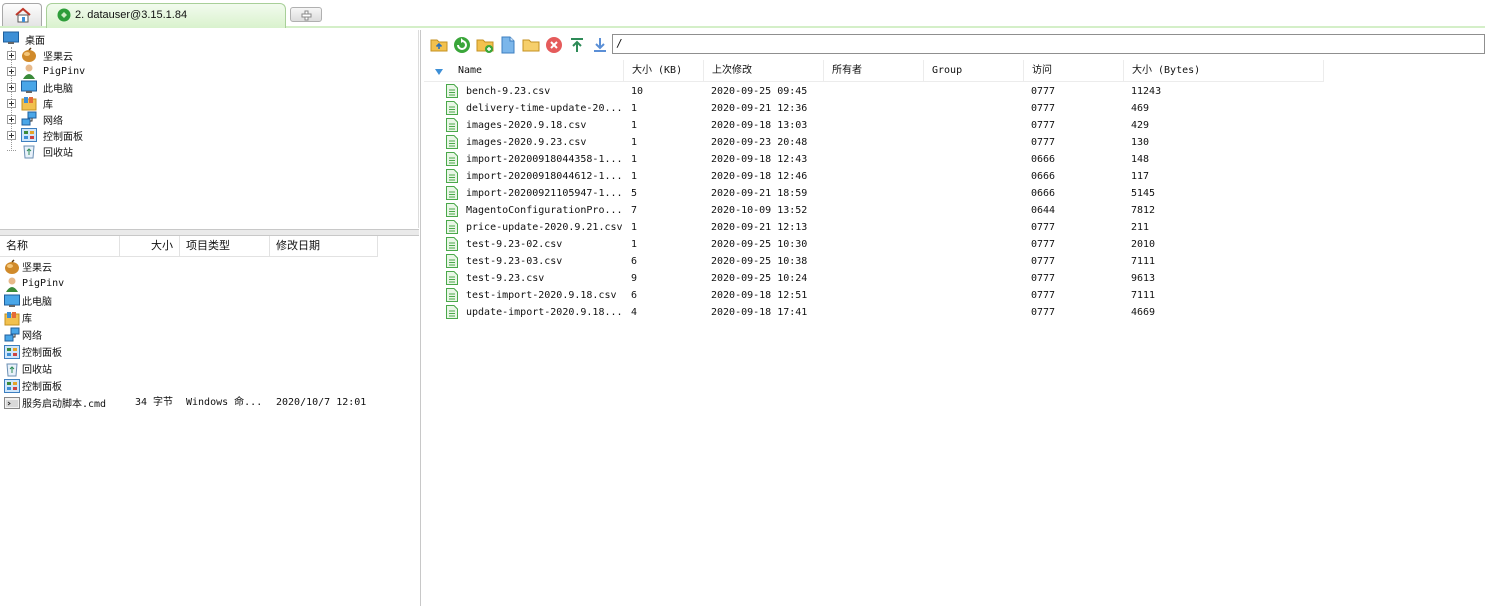 This screenshot has height=606, width=1485. I want to click on list-item: 坚果云, so click(209, 266).